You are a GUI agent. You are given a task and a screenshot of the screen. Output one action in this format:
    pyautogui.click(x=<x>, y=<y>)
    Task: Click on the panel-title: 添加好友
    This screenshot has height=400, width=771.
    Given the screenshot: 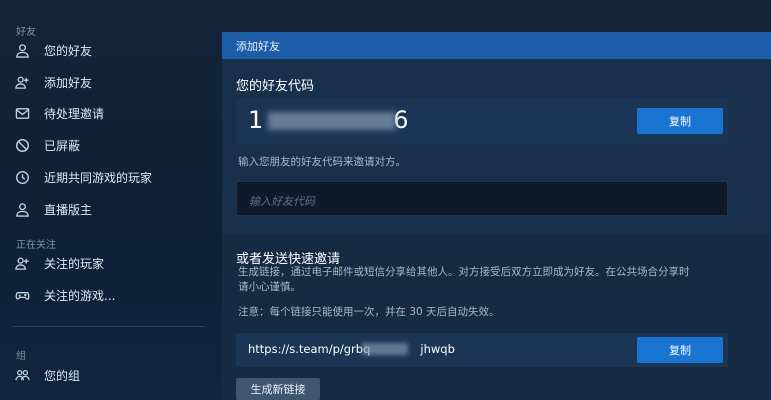 What is the action you would take?
    pyautogui.click(x=258, y=46)
    